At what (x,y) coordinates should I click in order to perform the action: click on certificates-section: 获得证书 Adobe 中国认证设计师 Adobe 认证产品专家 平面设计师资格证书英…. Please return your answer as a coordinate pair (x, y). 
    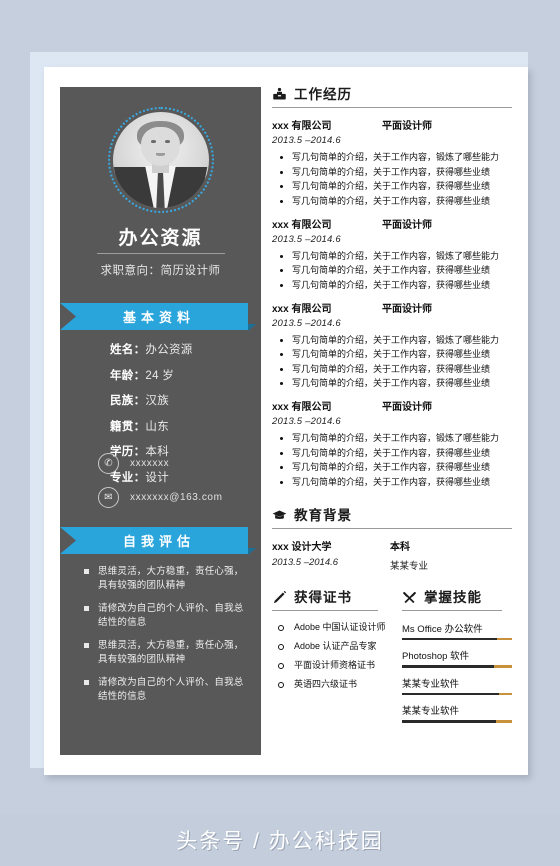
    Looking at the image, I should click on (337, 660).